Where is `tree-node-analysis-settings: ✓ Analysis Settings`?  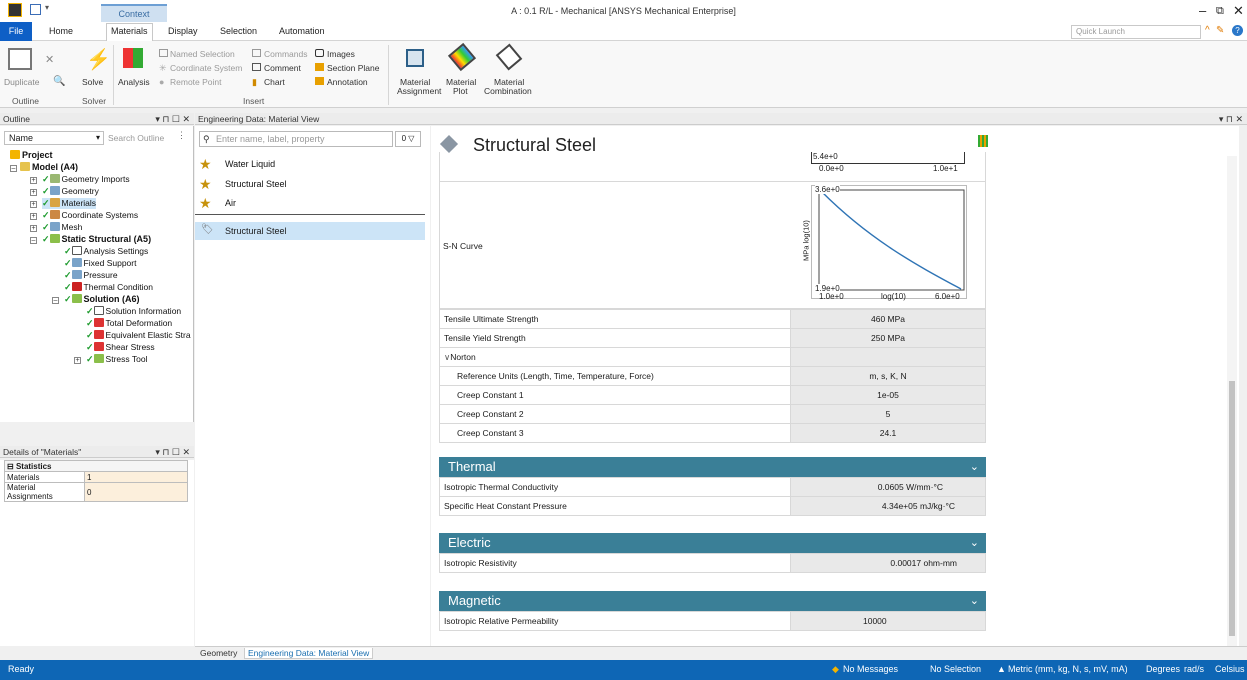
tree-node-analysis-settings: ✓ Analysis Settings is located at coordinates (106, 251).